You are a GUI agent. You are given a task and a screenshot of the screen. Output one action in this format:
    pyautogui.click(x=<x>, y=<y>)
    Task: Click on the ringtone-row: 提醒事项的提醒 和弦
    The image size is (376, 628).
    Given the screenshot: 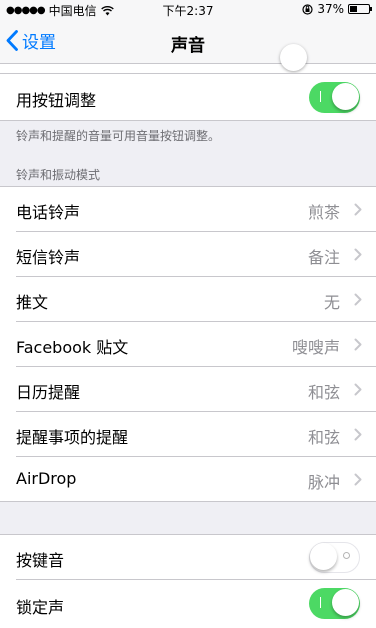 What is the action you would take?
    pyautogui.click(x=188, y=434)
    